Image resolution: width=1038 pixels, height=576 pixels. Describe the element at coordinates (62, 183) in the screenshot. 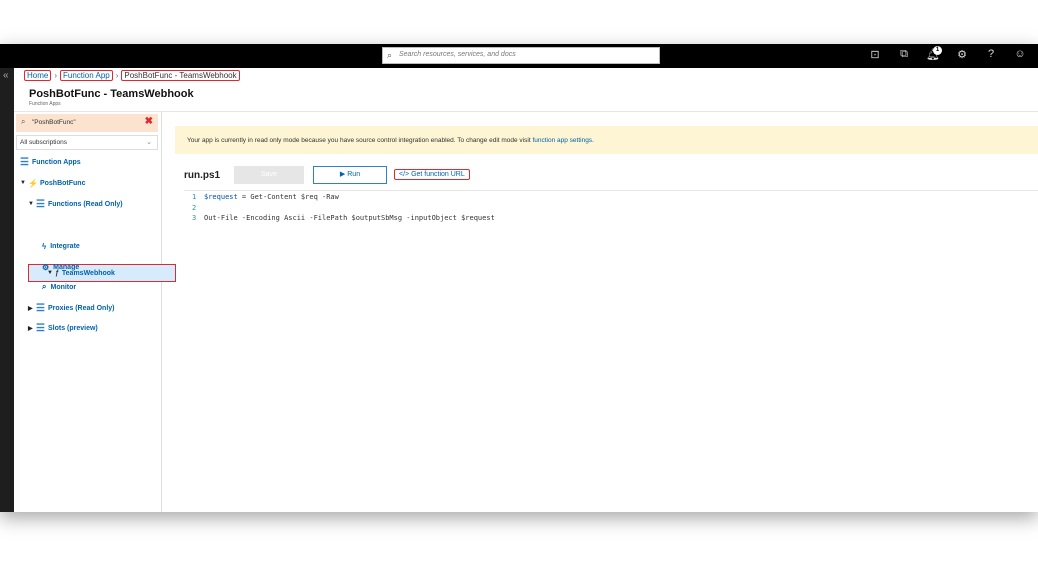

I see `sidebar-item-label: PoshBotFunc` at that location.